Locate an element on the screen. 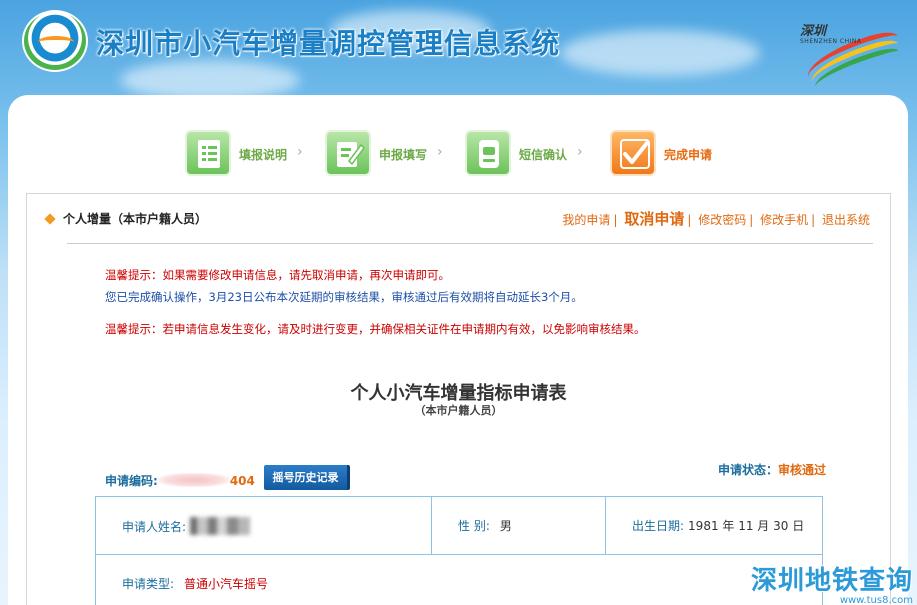 This screenshot has width=917, height=605. change-password-link: 修改密码 is located at coordinates (722, 220).